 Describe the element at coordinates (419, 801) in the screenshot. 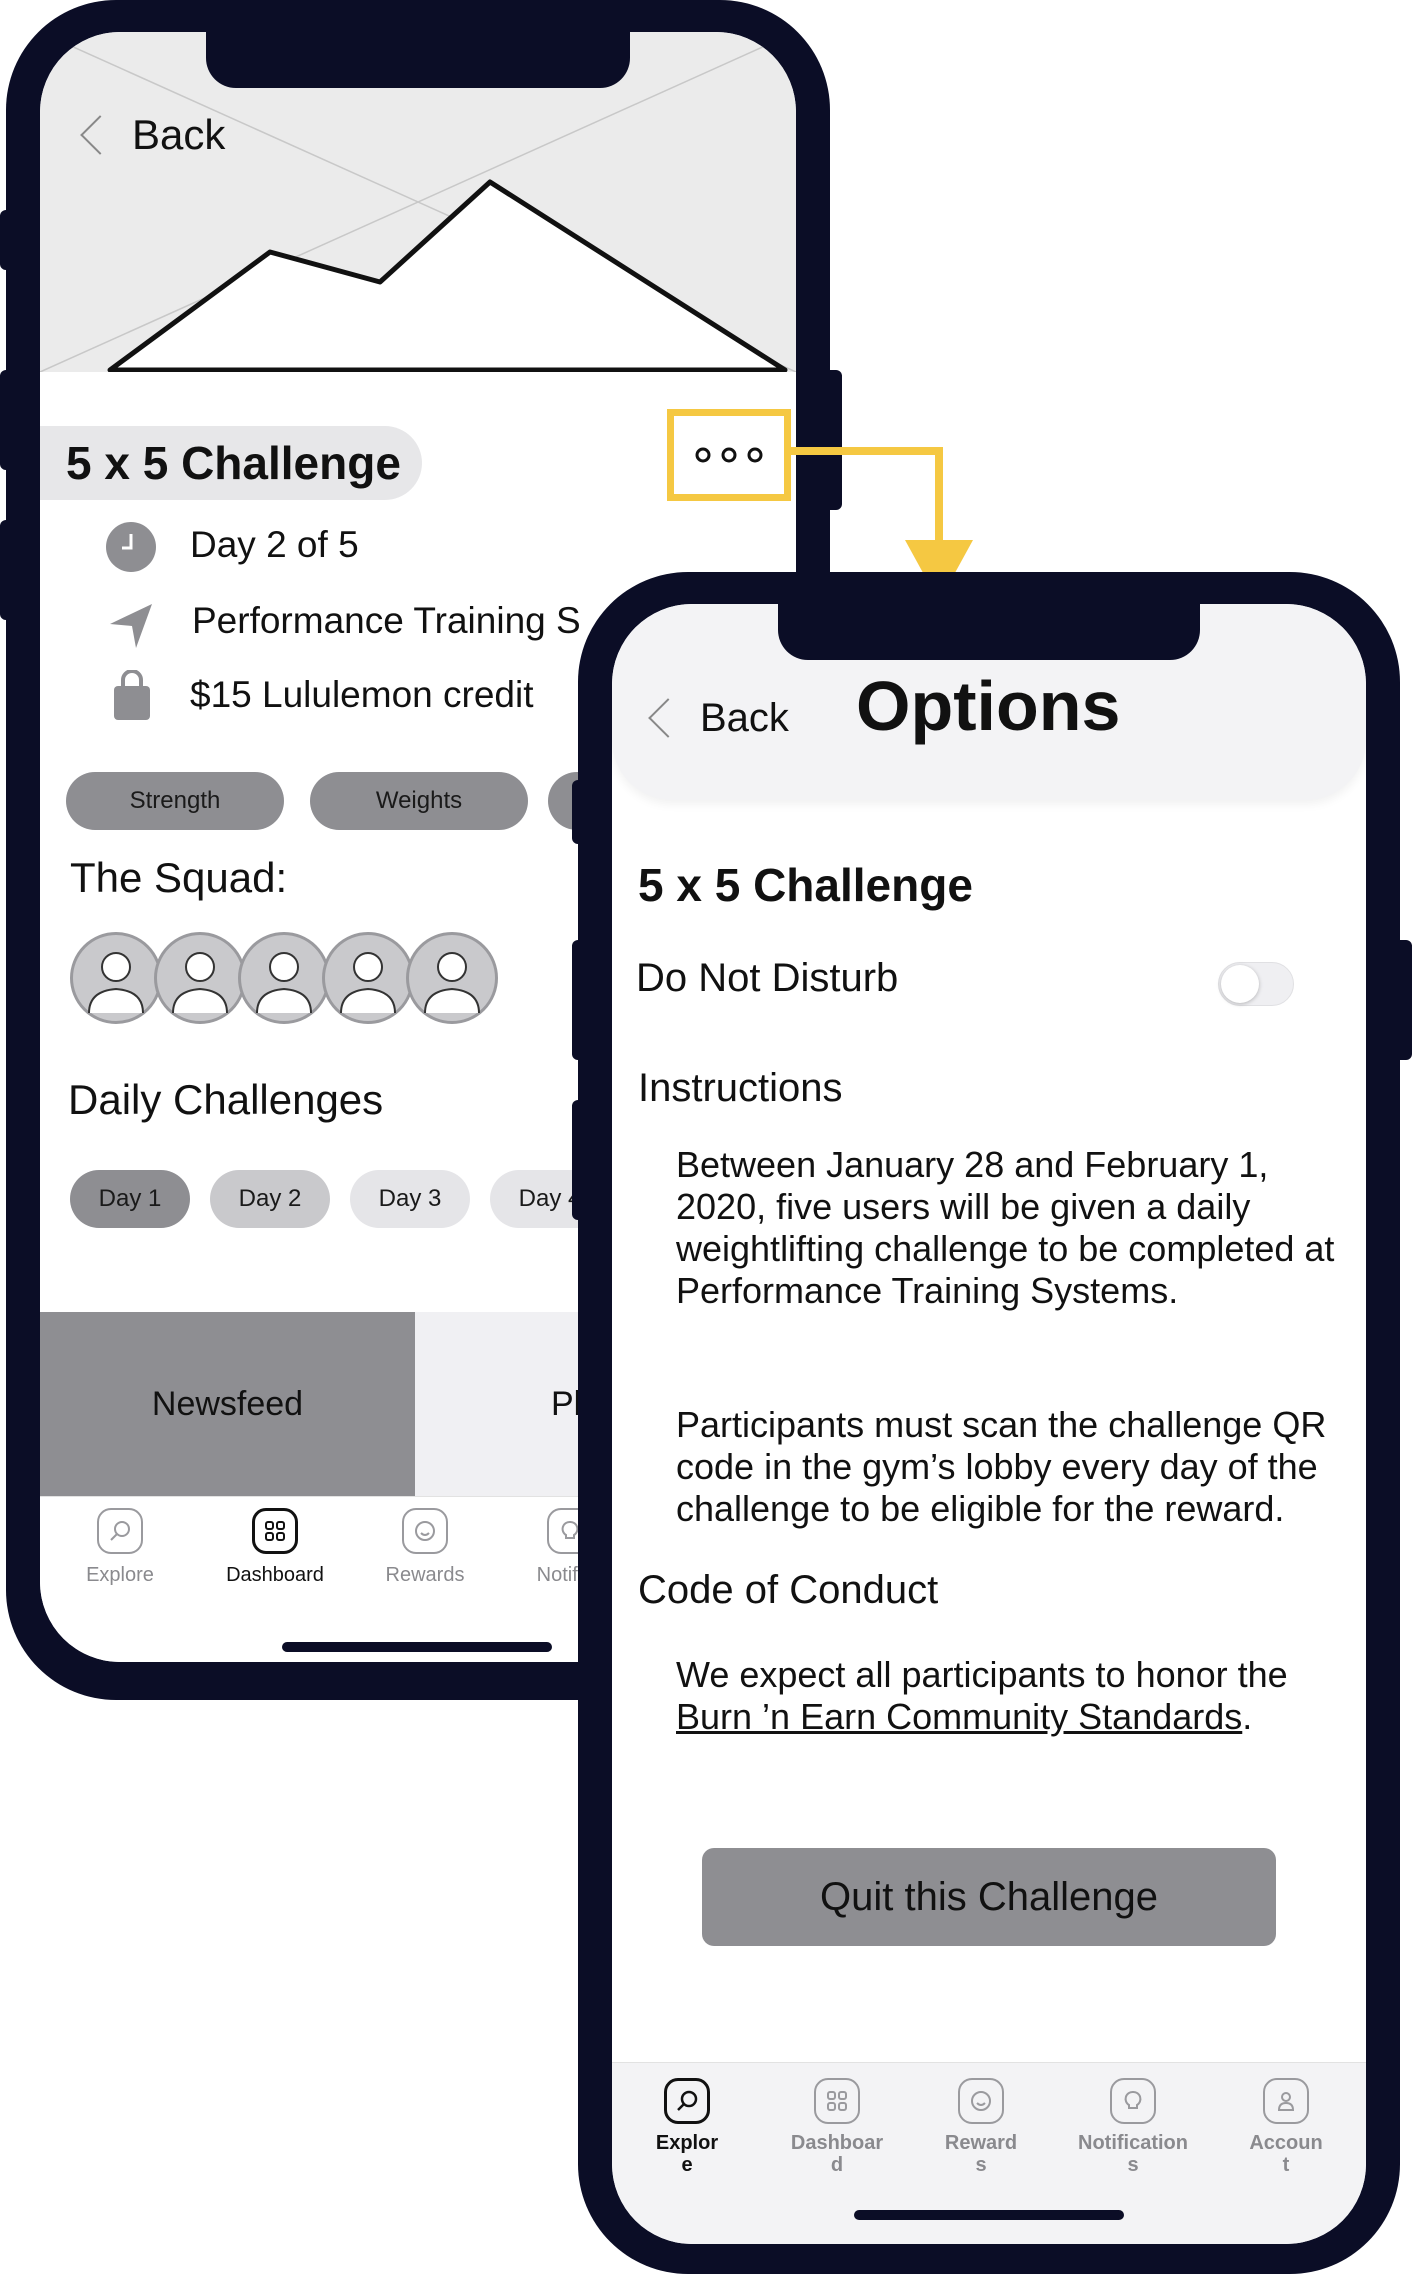

I see `tag-weights: Weights` at that location.